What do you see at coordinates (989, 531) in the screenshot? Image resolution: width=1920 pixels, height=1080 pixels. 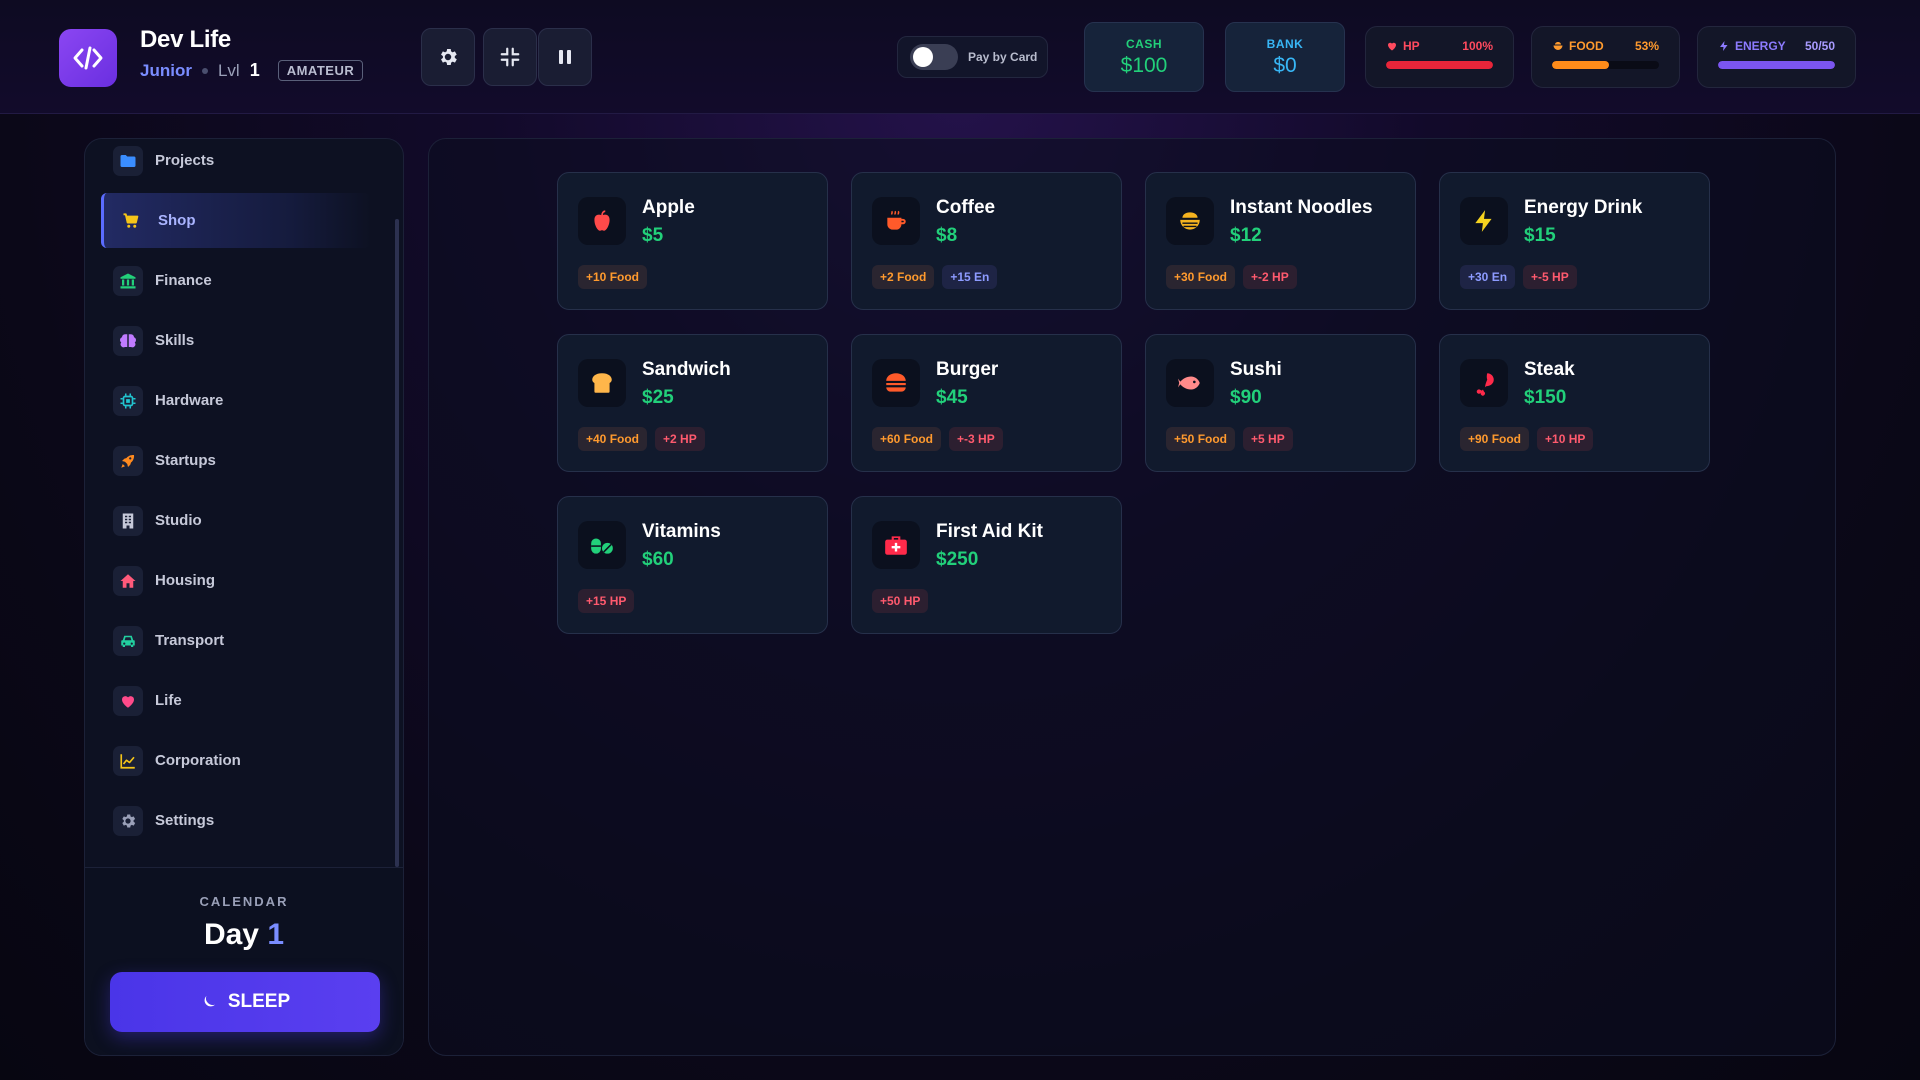 I see `item-name: First Aid Kit` at bounding box center [989, 531].